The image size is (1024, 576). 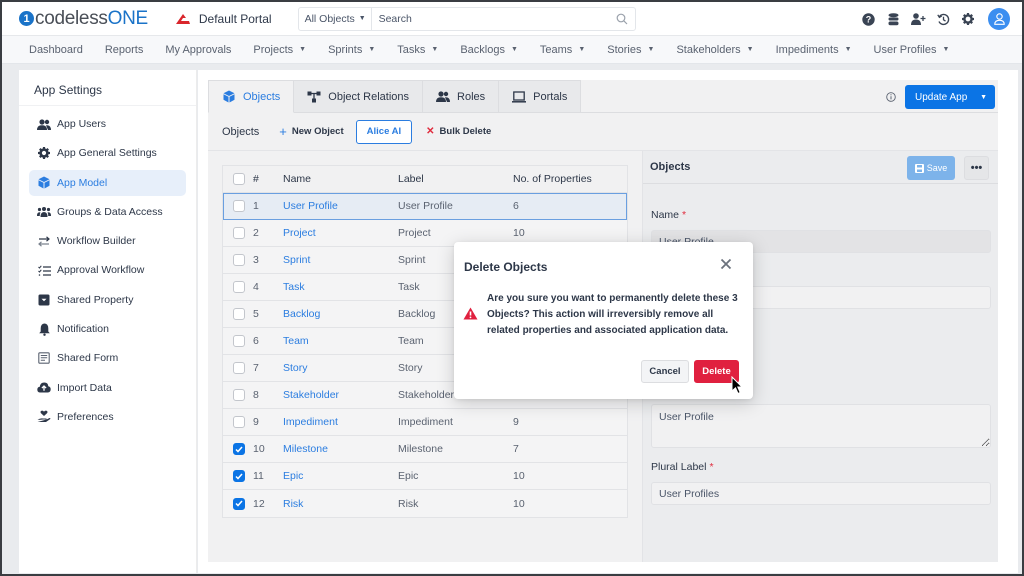 What do you see at coordinates (931, 168) in the screenshot?
I see `save-button: Save` at bounding box center [931, 168].